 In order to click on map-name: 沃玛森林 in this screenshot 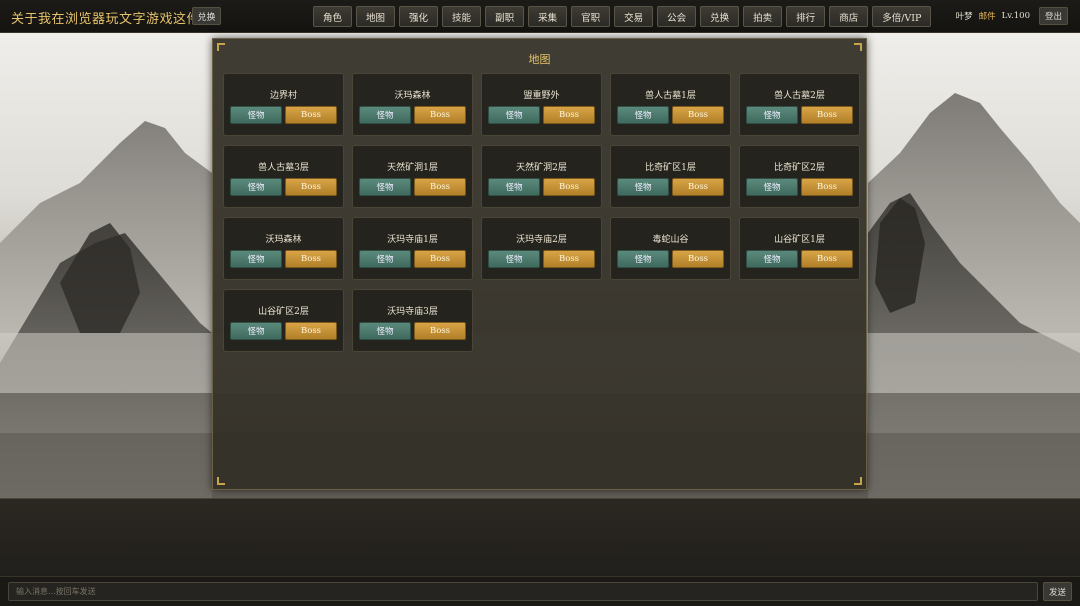, I will do `click(412, 96)`.